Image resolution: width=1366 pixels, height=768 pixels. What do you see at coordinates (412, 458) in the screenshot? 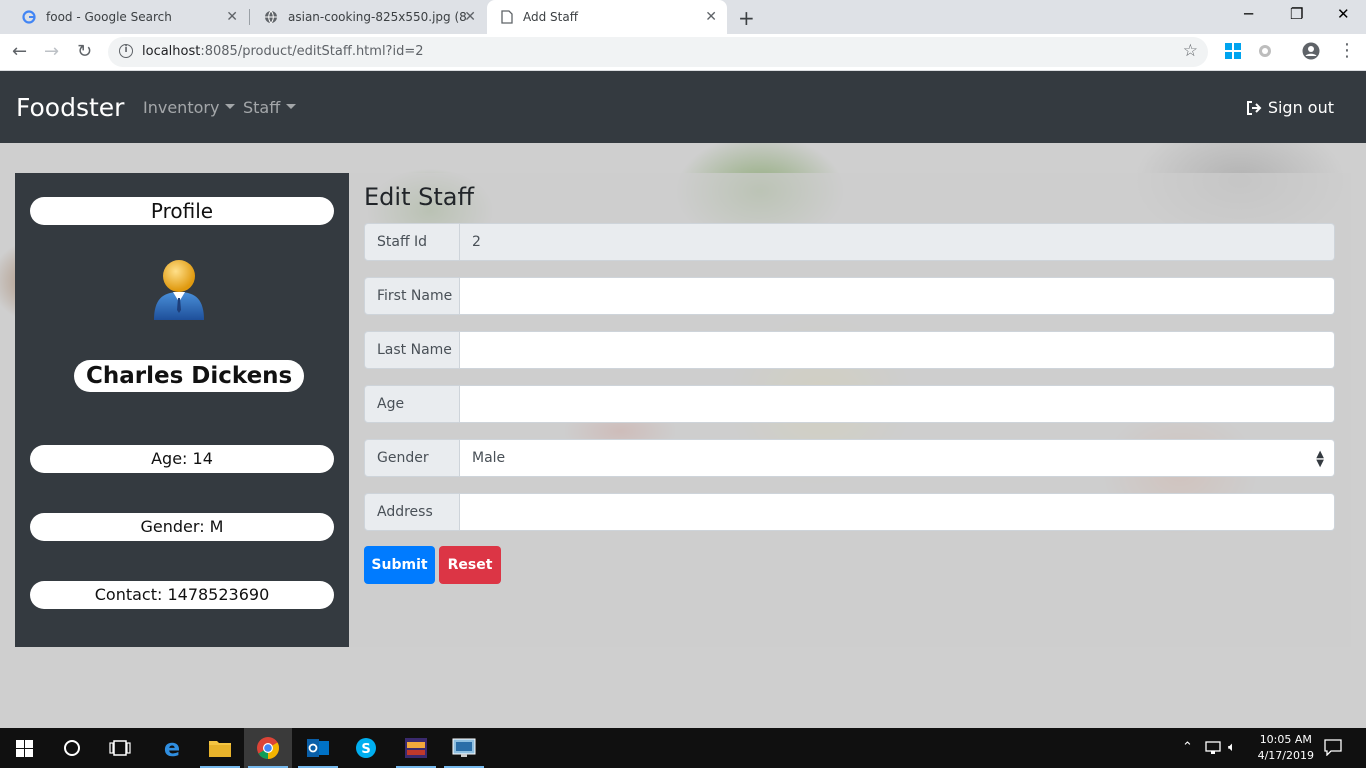
I see `gender-label: Gender` at bounding box center [412, 458].